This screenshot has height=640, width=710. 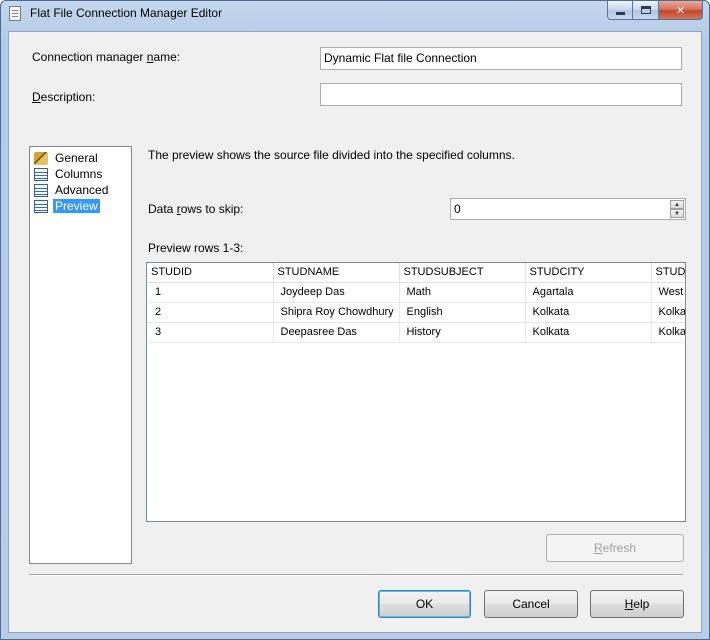 What do you see at coordinates (210, 273) in the screenshot?
I see `column-header: STUDID` at bounding box center [210, 273].